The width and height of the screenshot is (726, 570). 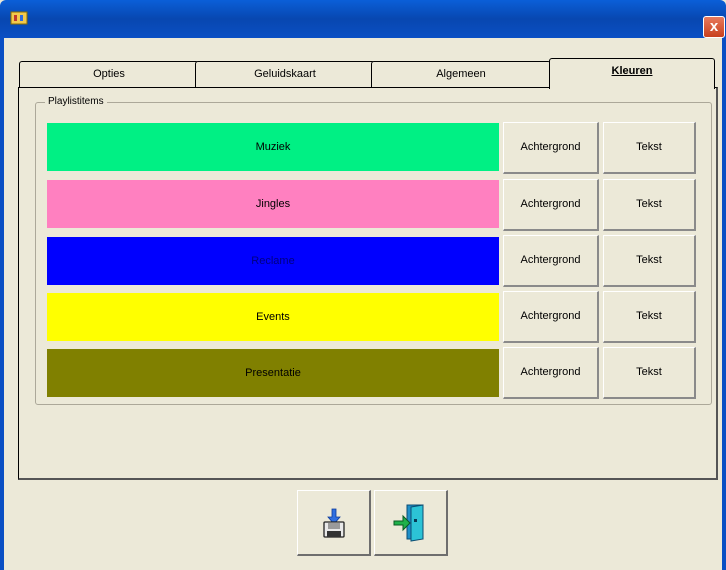 I want to click on swatch-label: Reclame, so click(x=273, y=261).